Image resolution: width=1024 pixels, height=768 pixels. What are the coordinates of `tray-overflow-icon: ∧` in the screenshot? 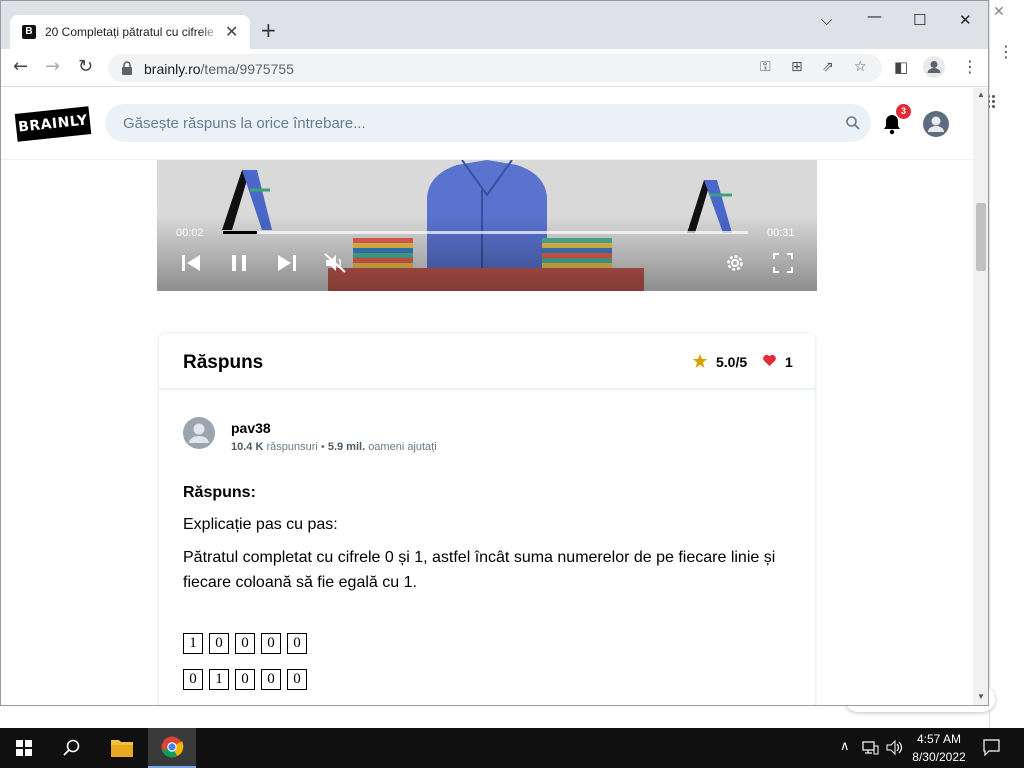 It's located at (845, 746).